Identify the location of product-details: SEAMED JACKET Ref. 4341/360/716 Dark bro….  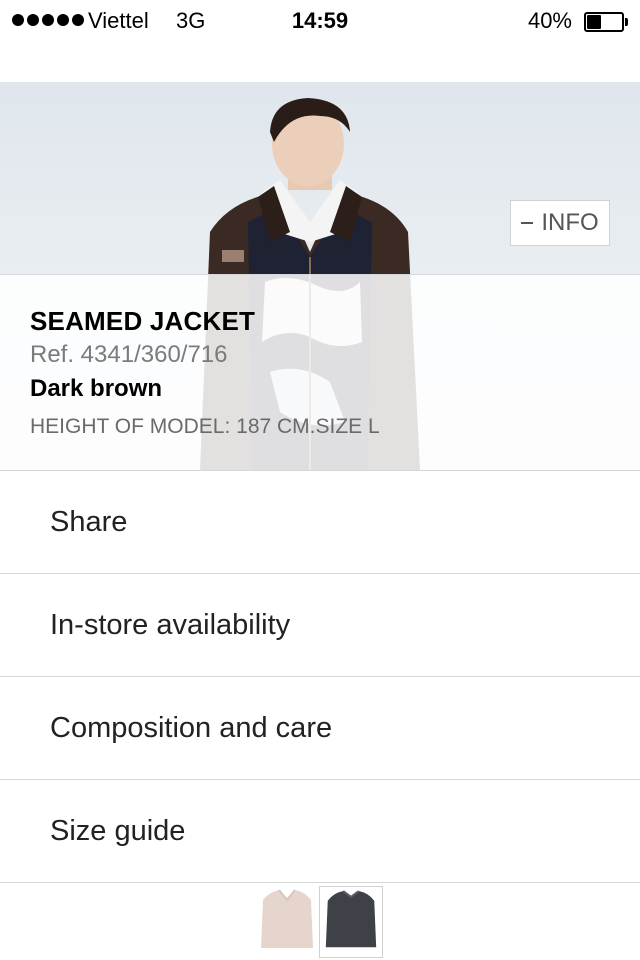
(320, 373).